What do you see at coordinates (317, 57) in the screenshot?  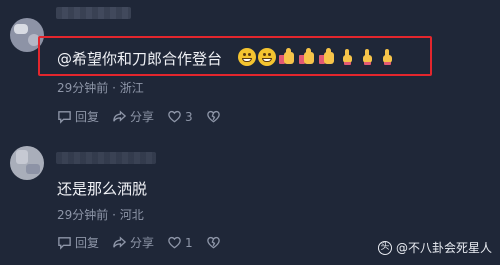 I see `emoji-row` at bounding box center [317, 57].